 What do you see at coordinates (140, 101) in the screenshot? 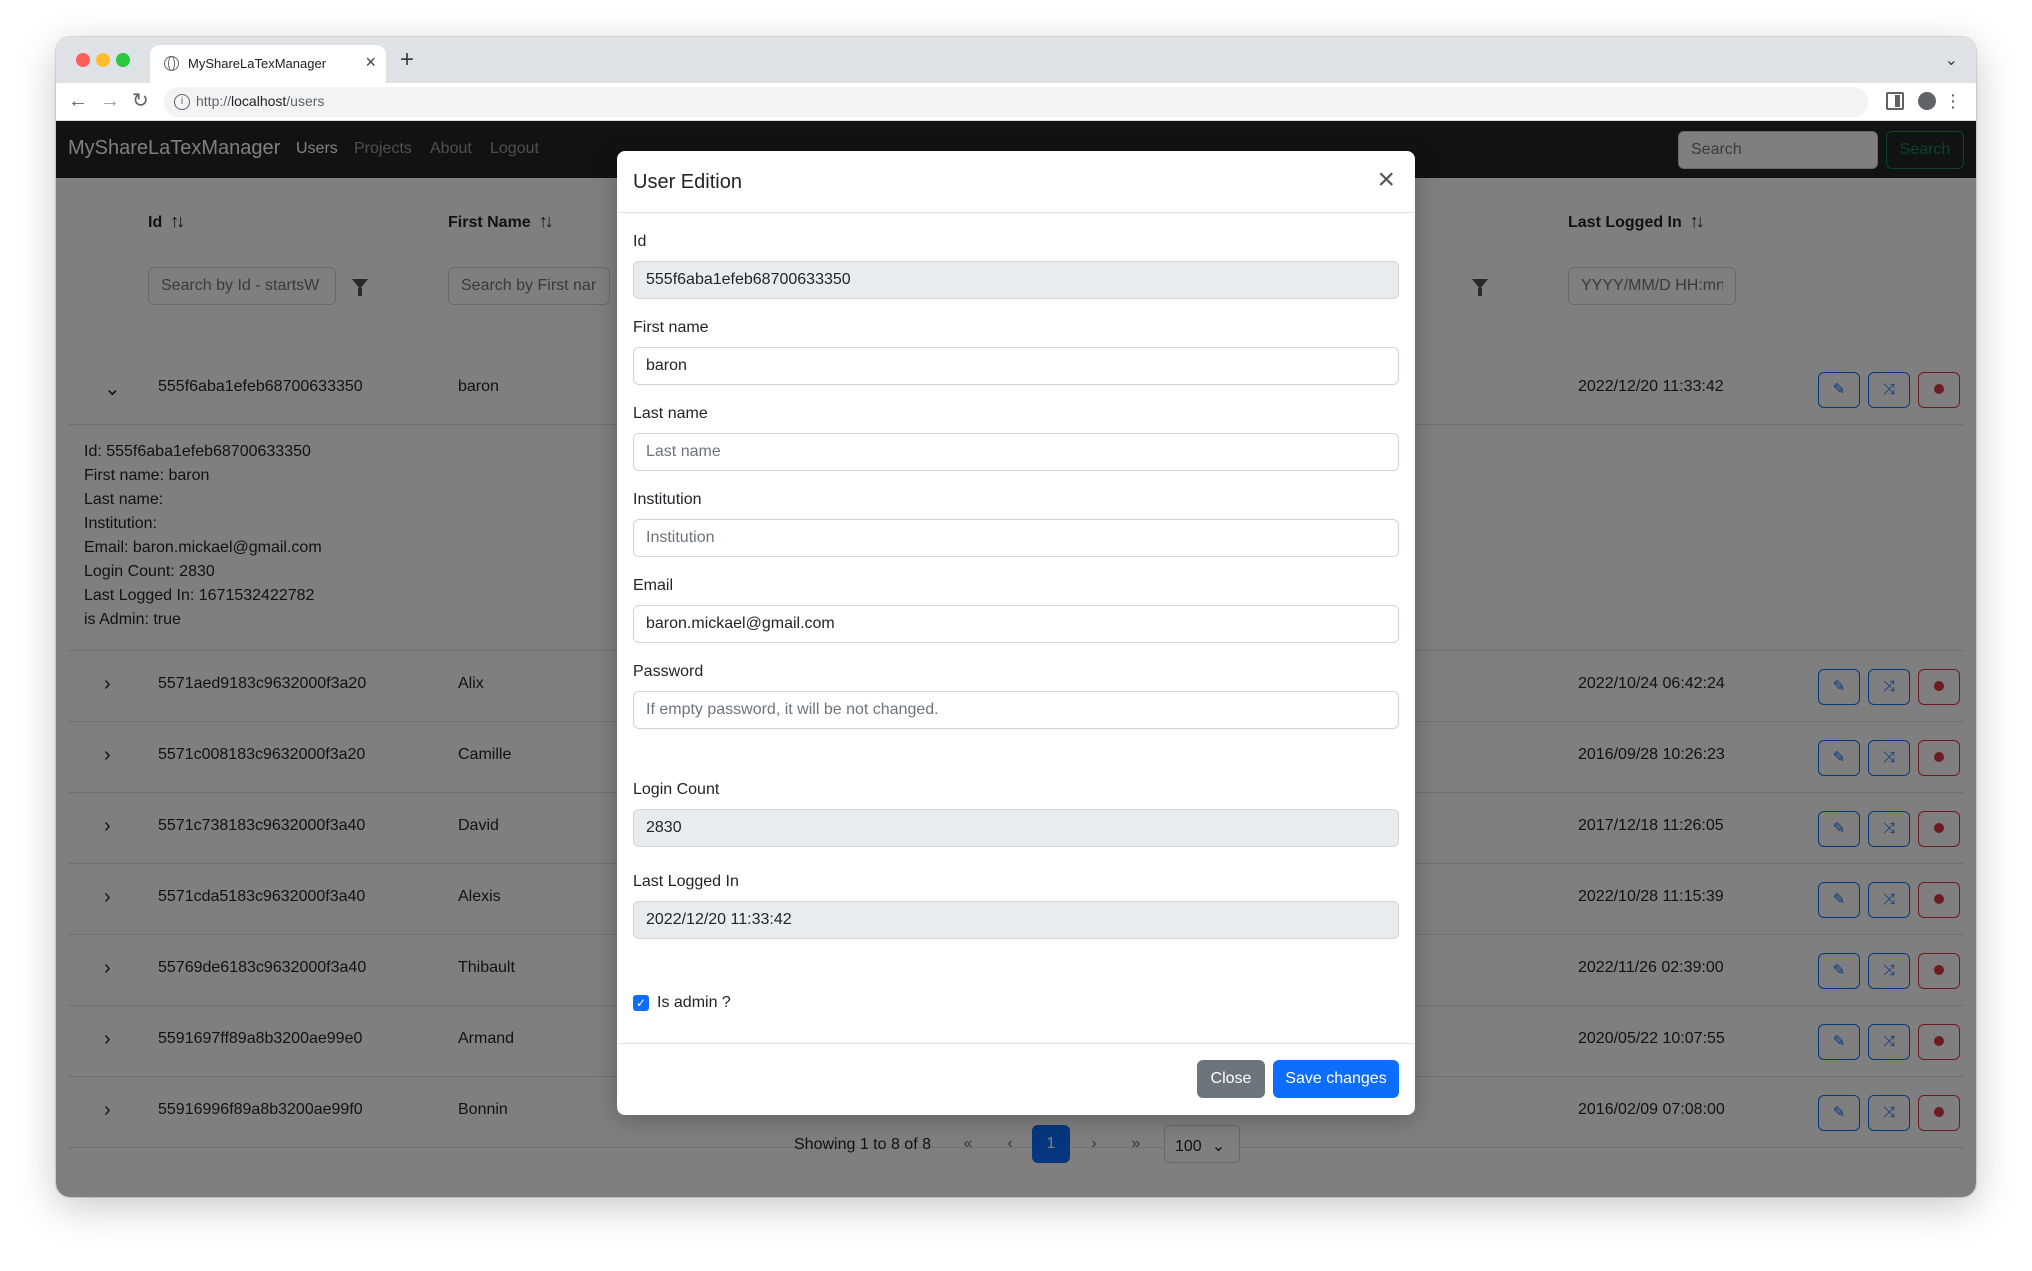
I see `reload-icon: ↻` at bounding box center [140, 101].